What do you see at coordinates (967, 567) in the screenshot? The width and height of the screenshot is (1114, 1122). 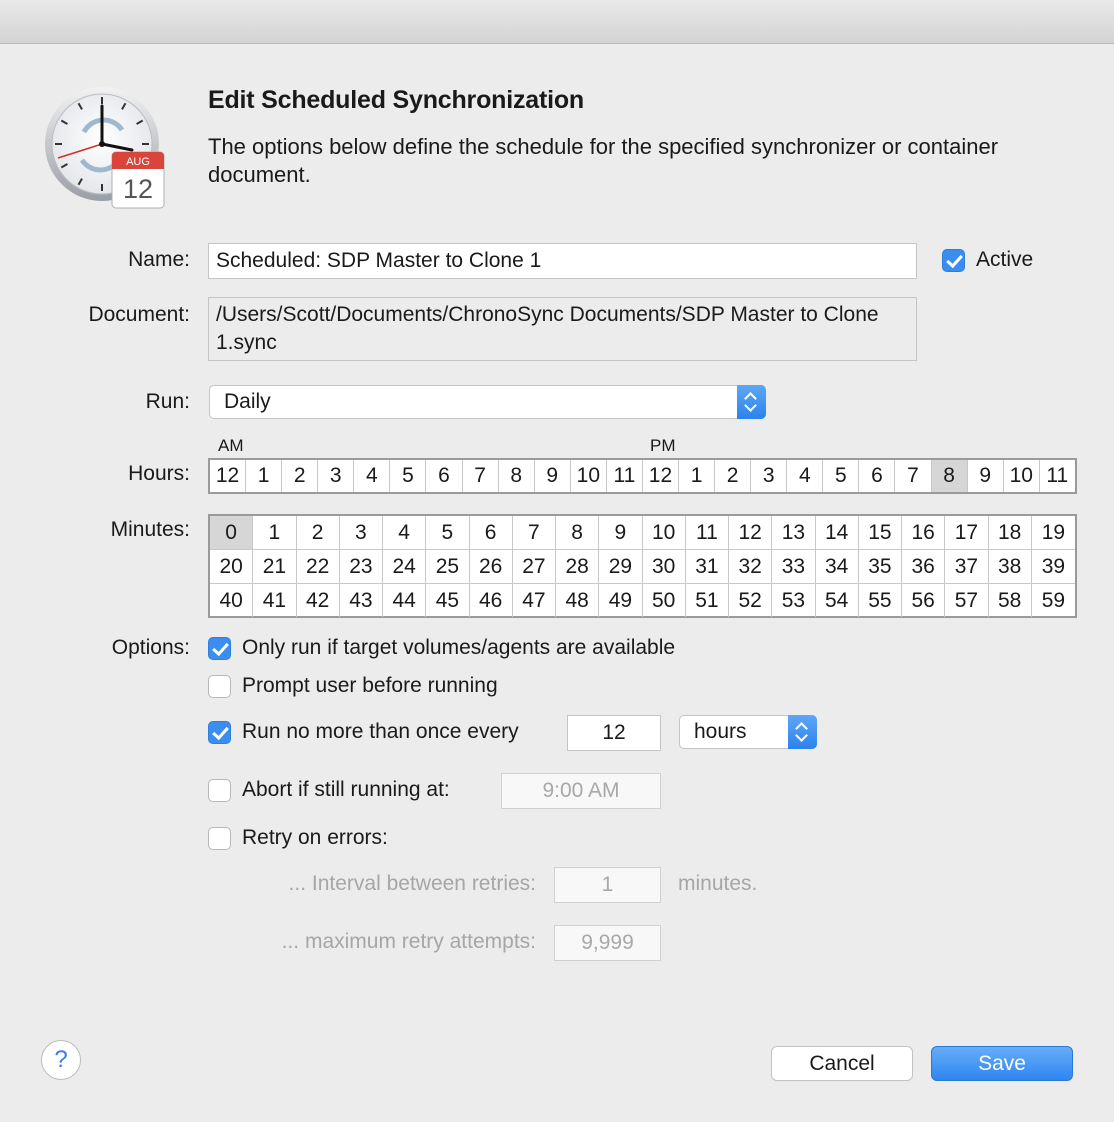 I see `minute-cell: 37` at bounding box center [967, 567].